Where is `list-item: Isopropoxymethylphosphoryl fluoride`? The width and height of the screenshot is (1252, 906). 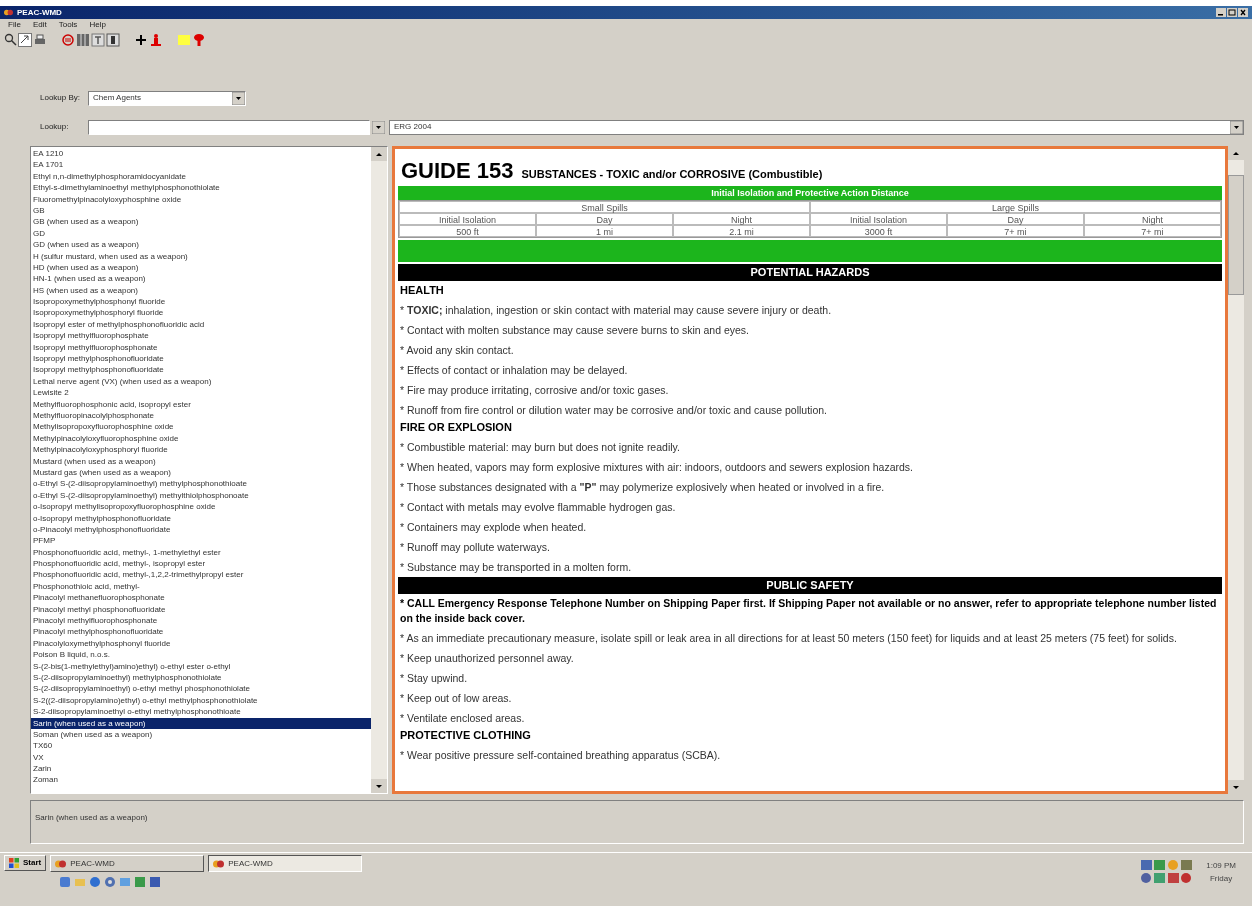
list-item: Isopropoxymethylphosphoryl fluoride is located at coordinates (201, 313).